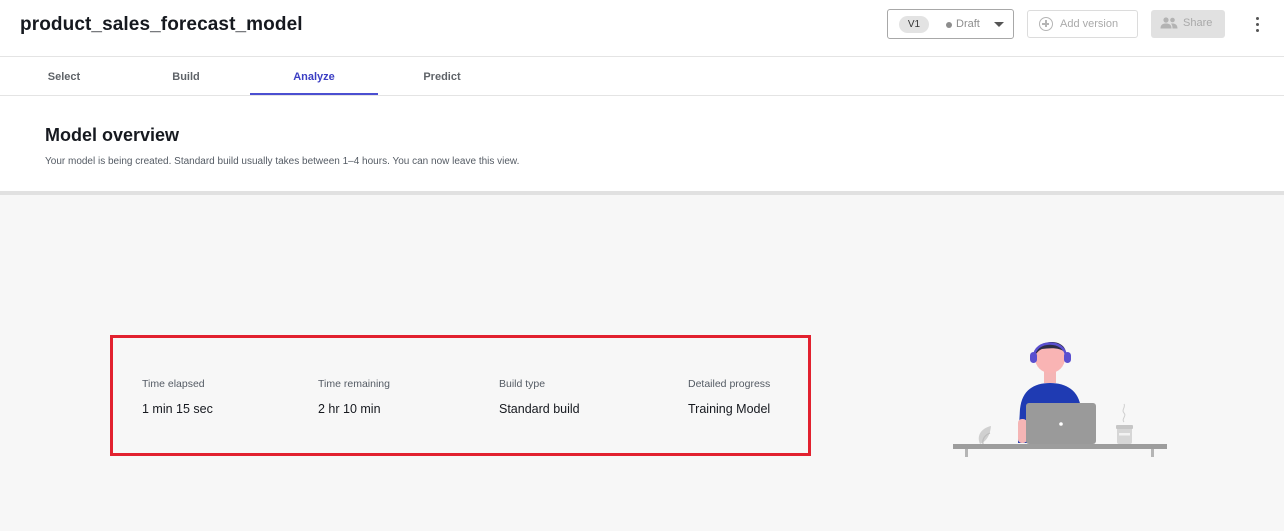 The height and width of the screenshot is (531, 1284). I want to click on page-title: Model overview, so click(112, 135).